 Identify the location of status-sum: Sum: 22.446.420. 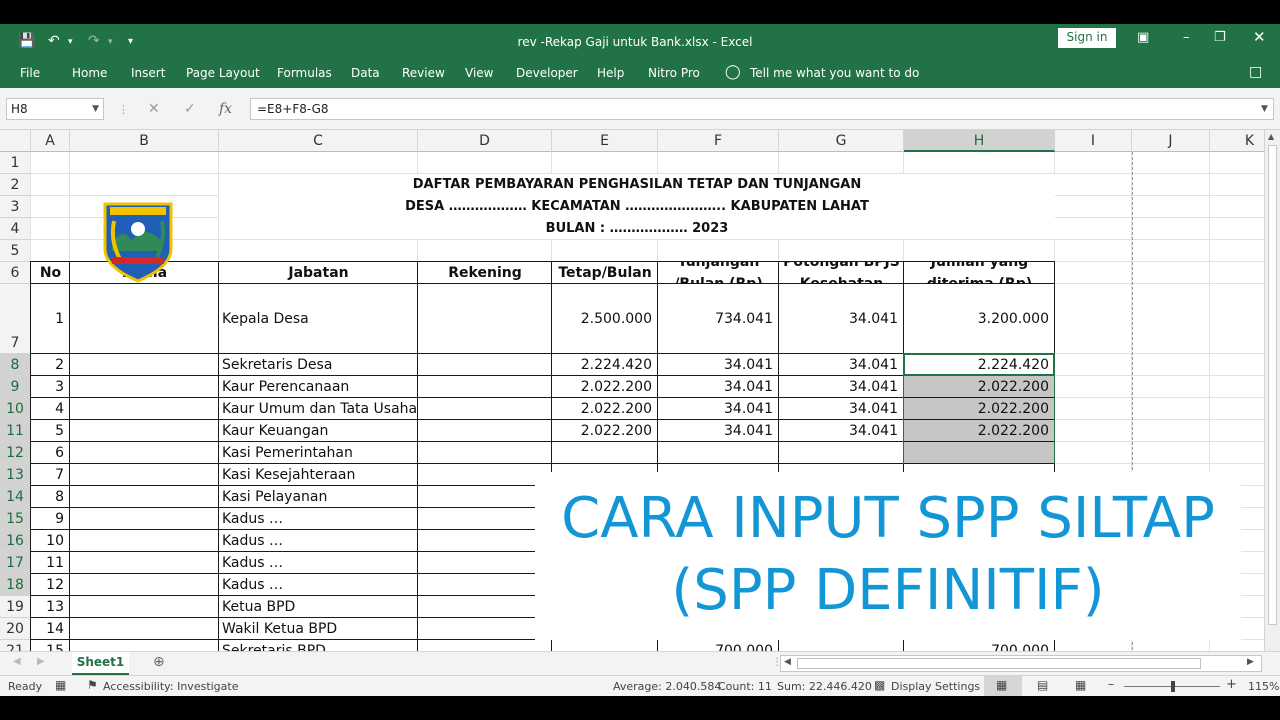
(824, 686).